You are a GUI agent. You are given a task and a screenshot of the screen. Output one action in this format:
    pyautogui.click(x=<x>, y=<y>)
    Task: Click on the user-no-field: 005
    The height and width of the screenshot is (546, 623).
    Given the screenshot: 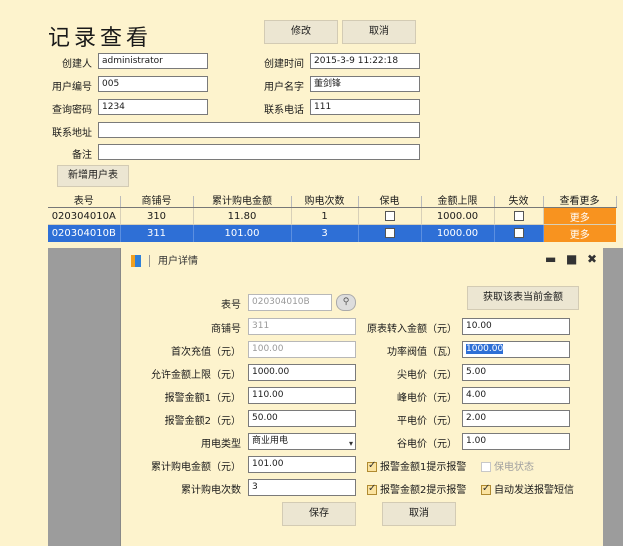 What is the action you would take?
    pyautogui.click(x=153, y=84)
    